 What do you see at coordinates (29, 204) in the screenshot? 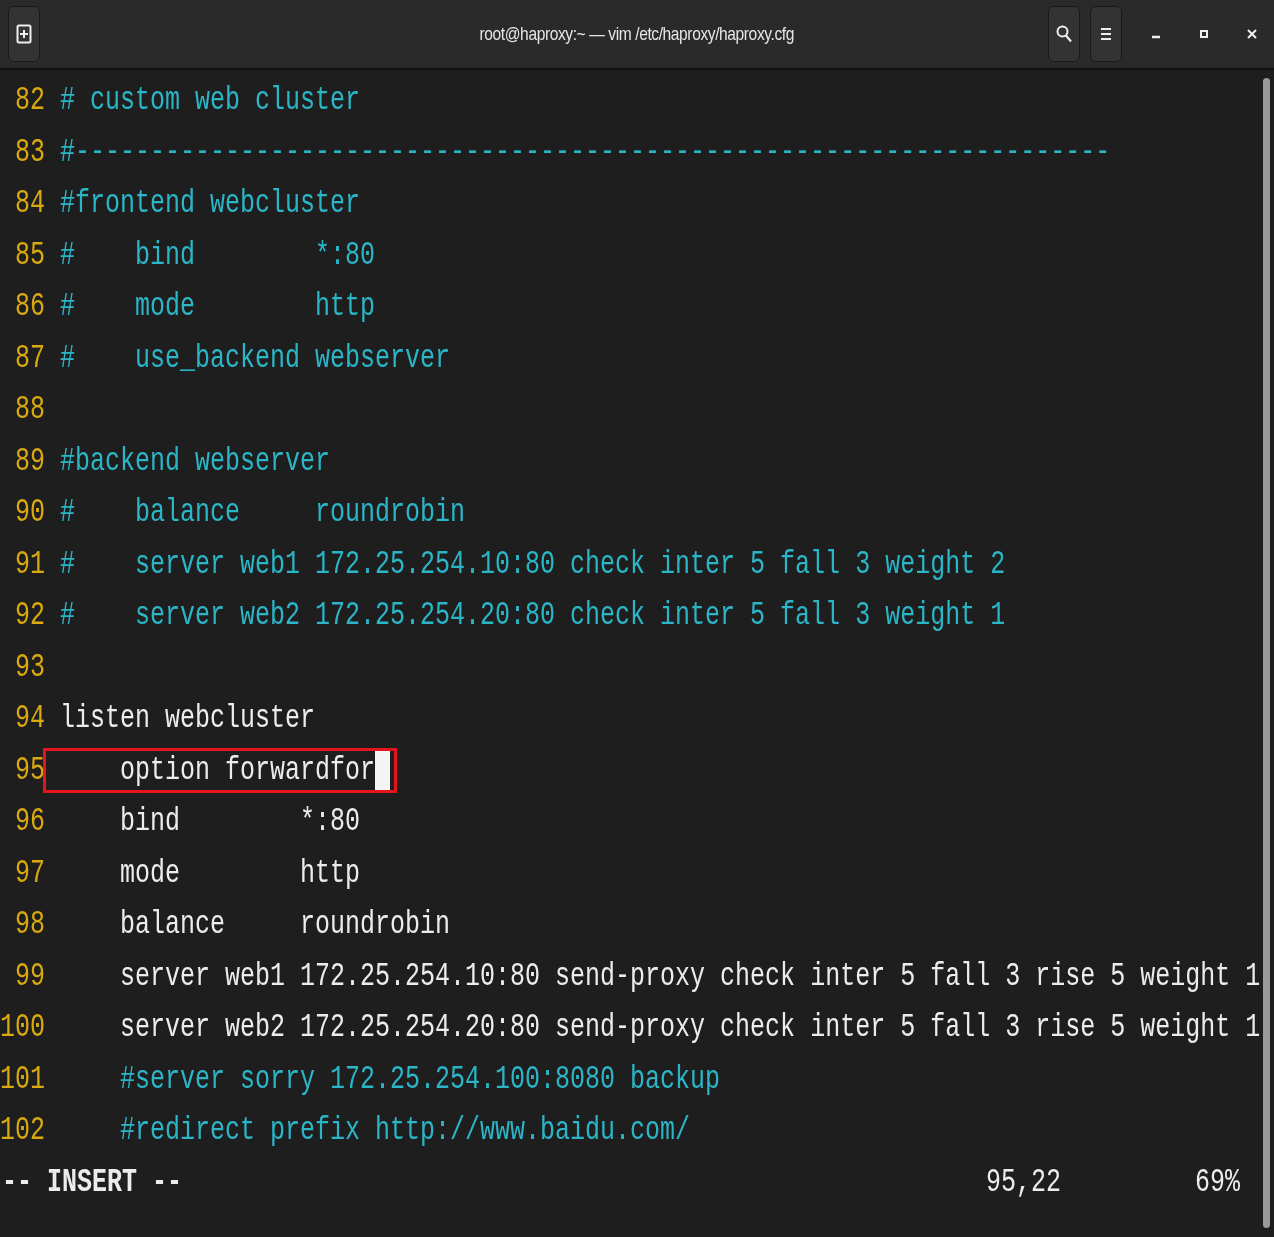
I see `line-number: 84` at bounding box center [29, 204].